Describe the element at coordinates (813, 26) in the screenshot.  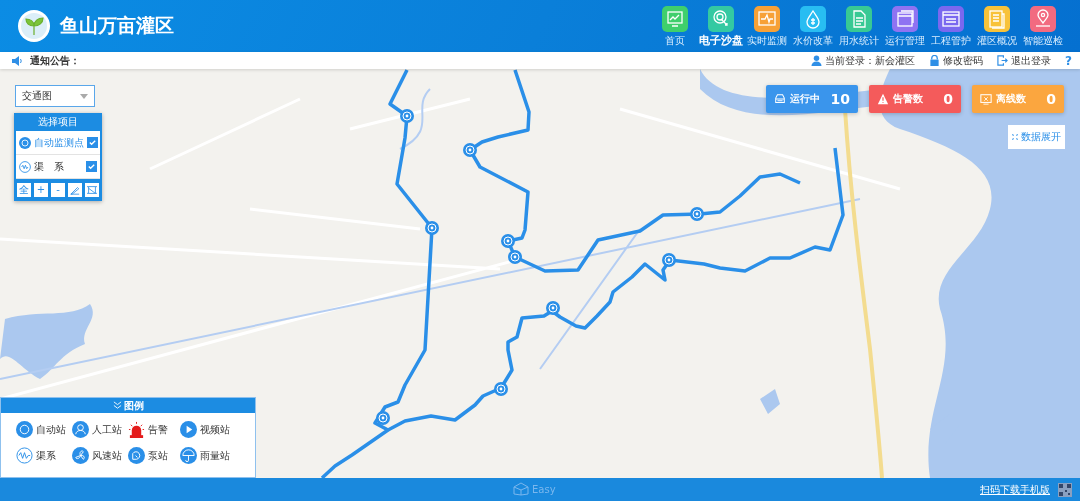
I see `nav-item: 水价改革` at that location.